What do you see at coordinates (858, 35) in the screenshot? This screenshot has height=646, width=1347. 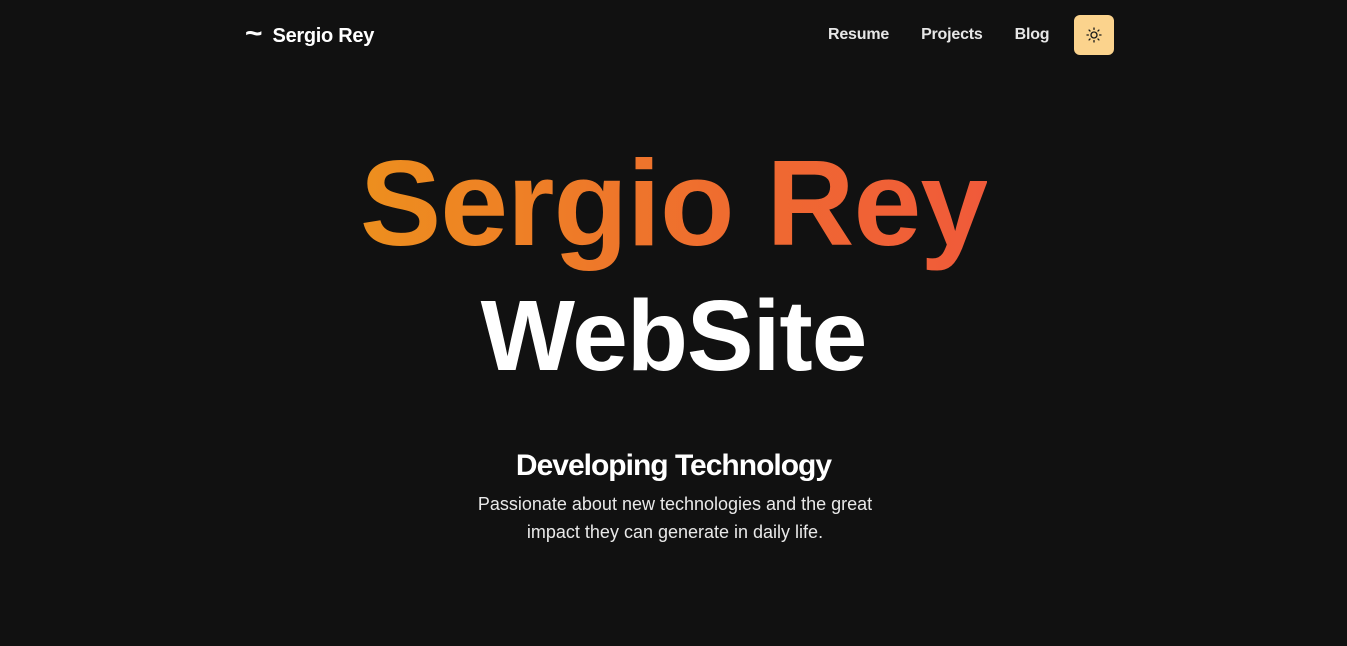 I see `nav-link-resume: Resume` at bounding box center [858, 35].